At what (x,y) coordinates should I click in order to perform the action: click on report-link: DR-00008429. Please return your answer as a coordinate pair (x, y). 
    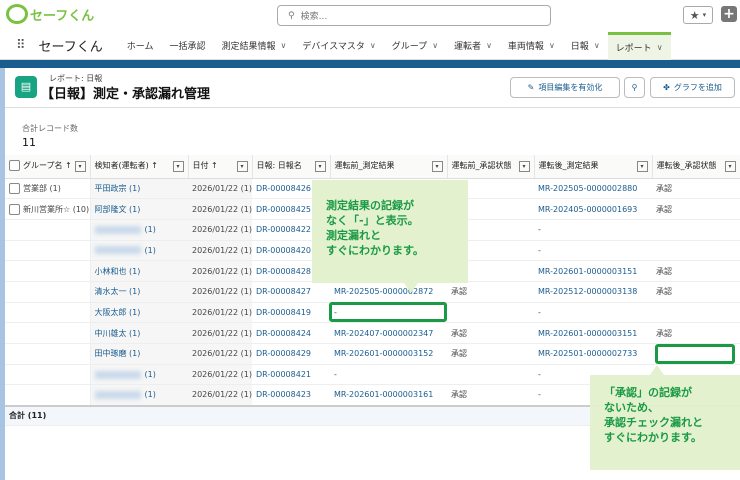
    Looking at the image, I should click on (291, 354).